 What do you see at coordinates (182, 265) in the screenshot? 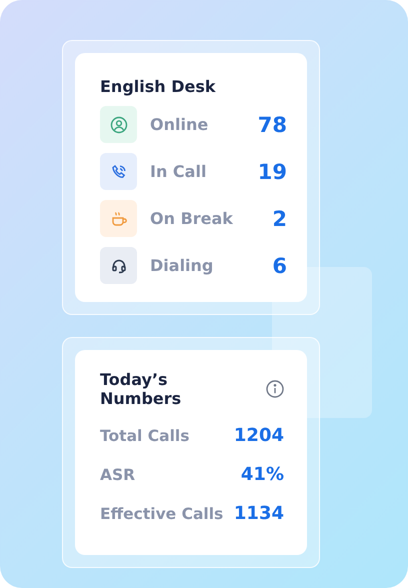
I see `status-label: Dialing` at bounding box center [182, 265].